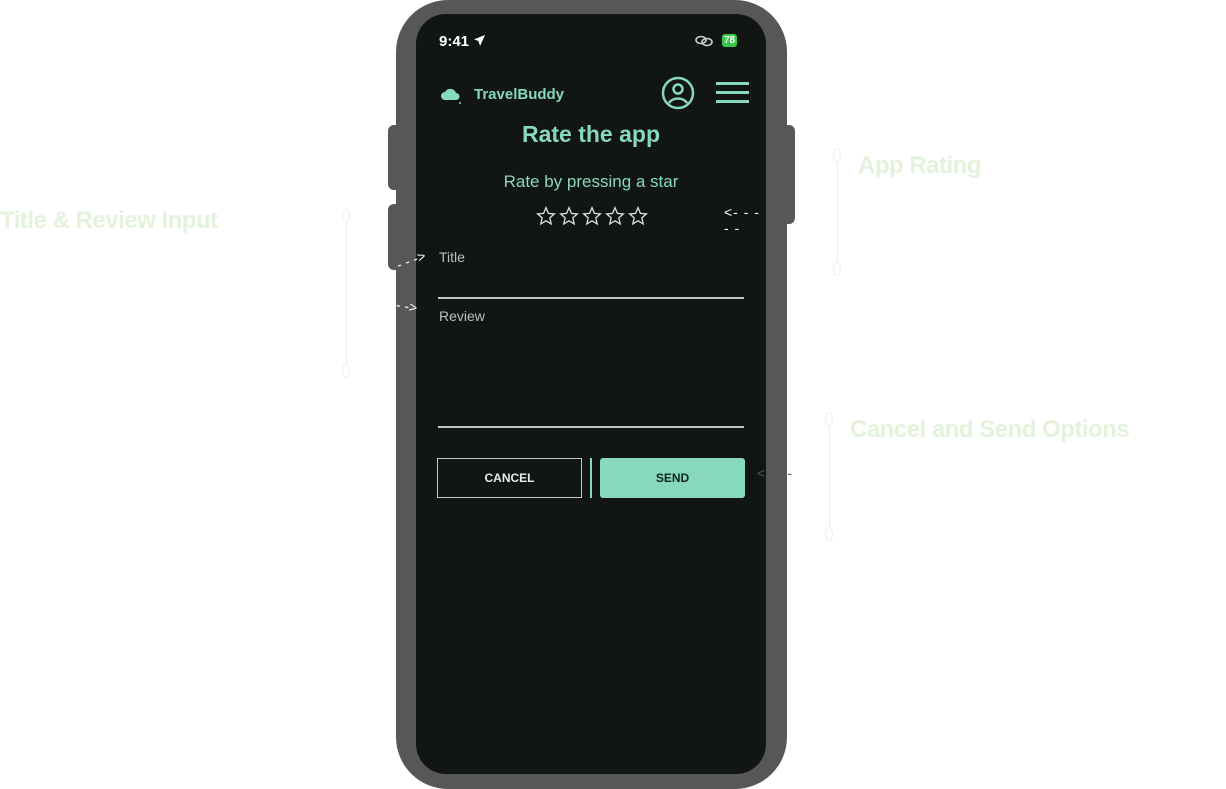 The image size is (1226, 789). What do you see at coordinates (775, 473) in the screenshot?
I see `buttons-arrow: <- - -` at bounding box center [775, 473].